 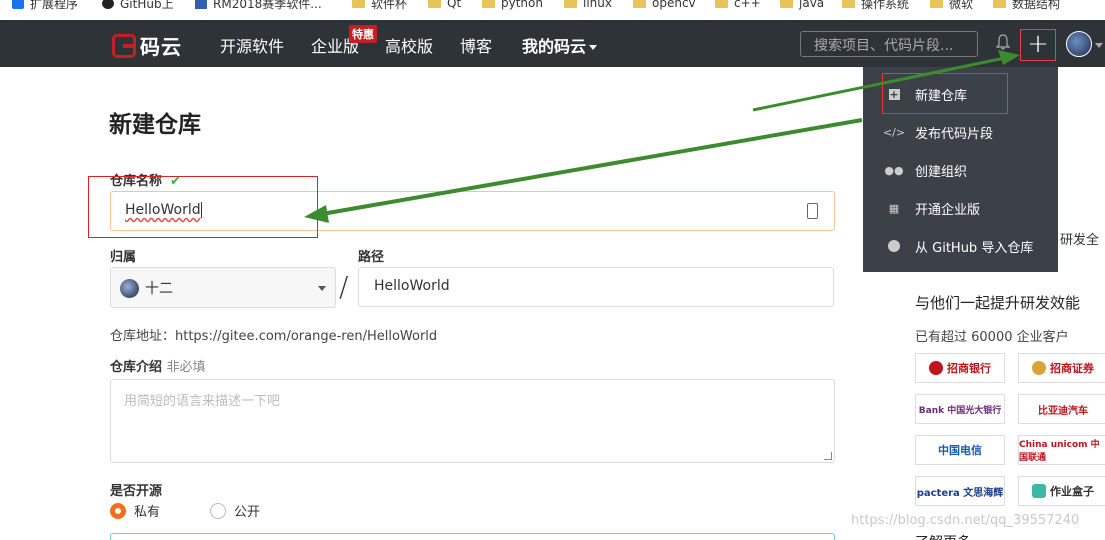 I want to click on page-title: 新建仓库, so click(x=155, y=125).